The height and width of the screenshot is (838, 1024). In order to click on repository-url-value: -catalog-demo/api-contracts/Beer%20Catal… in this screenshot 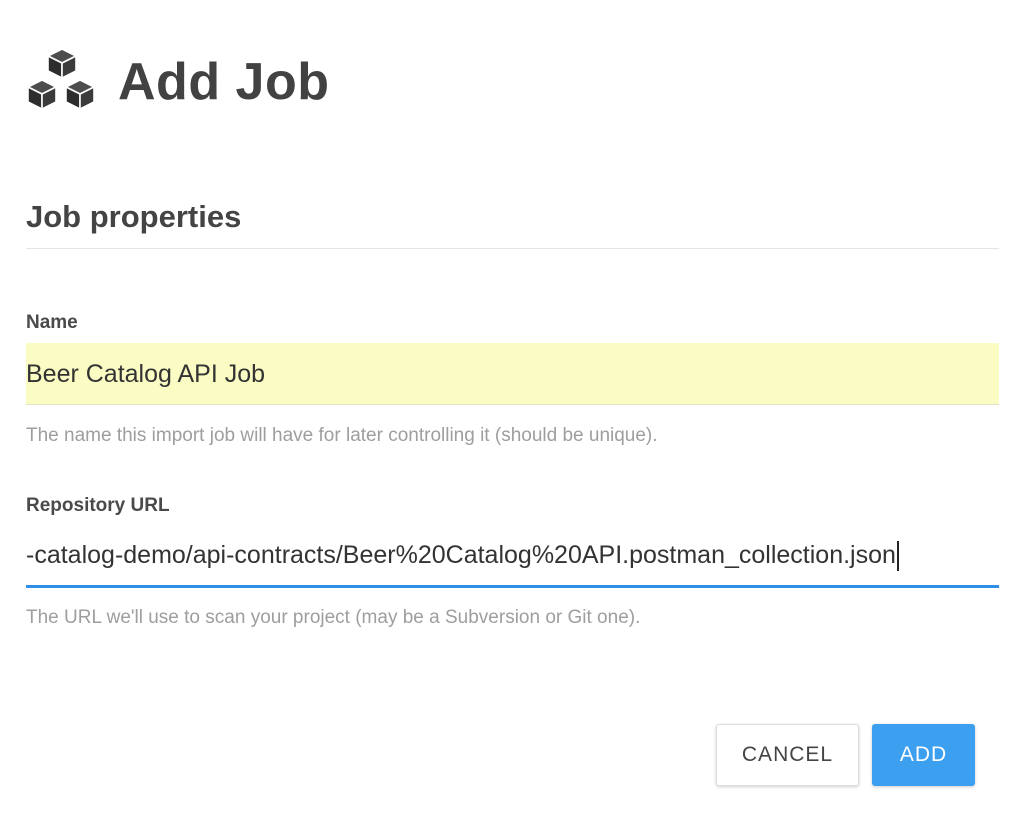, I will do `click(461, 555)`.